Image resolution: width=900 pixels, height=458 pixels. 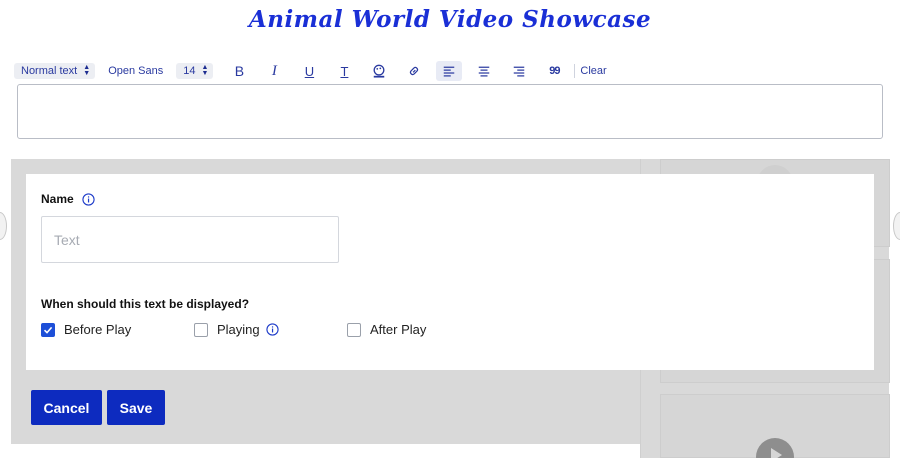 I want to click on carousel-prev-arrow, so click(x=3, y=226).